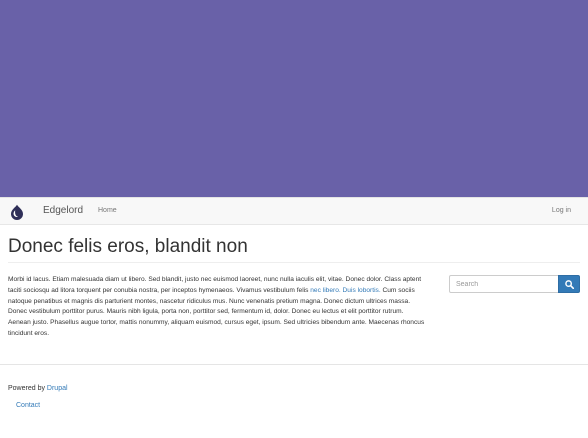 Image resolution: width=588 pixels, height=438 pixels. I want to click on powered-by-label: Powered by, so click(26, 388).